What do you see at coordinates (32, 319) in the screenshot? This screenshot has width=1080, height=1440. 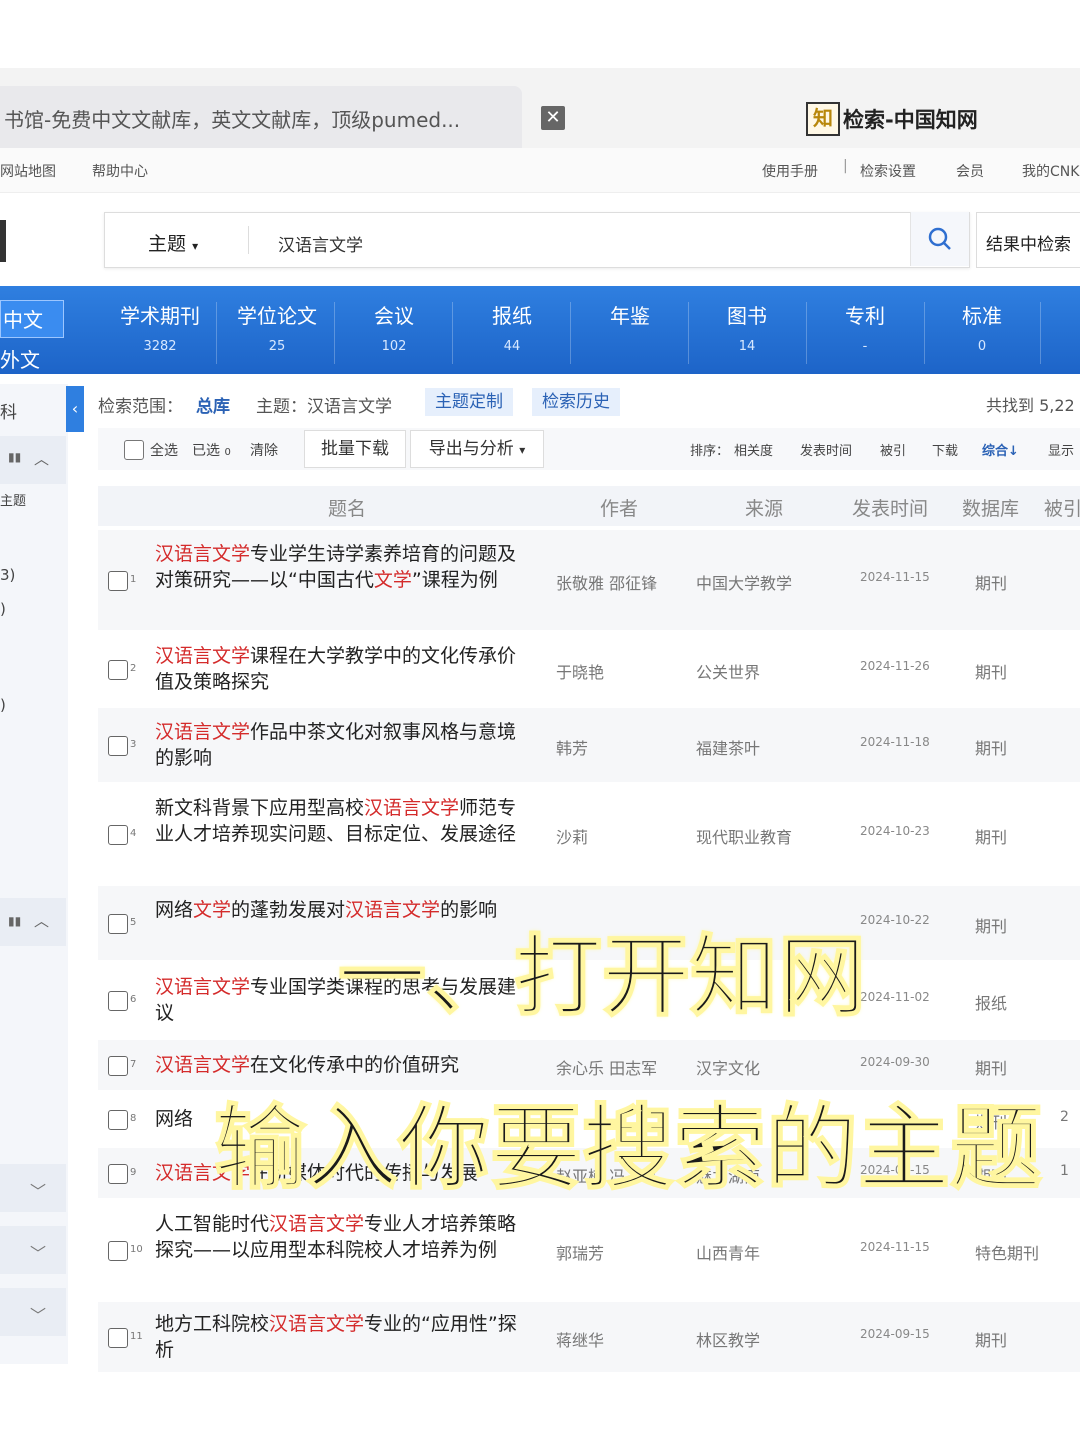 I see `lang-chinese: 中文` at bounding box center [32, 319].